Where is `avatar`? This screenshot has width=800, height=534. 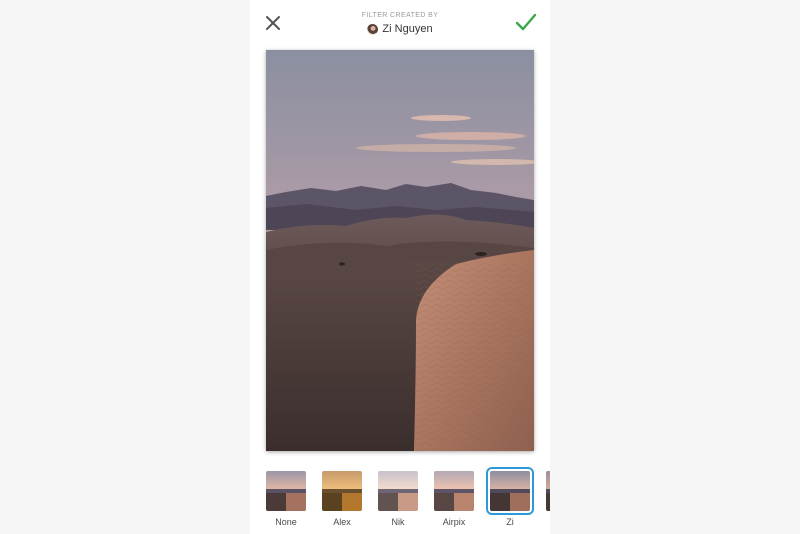 avatar is located at coordinates (373, 29).